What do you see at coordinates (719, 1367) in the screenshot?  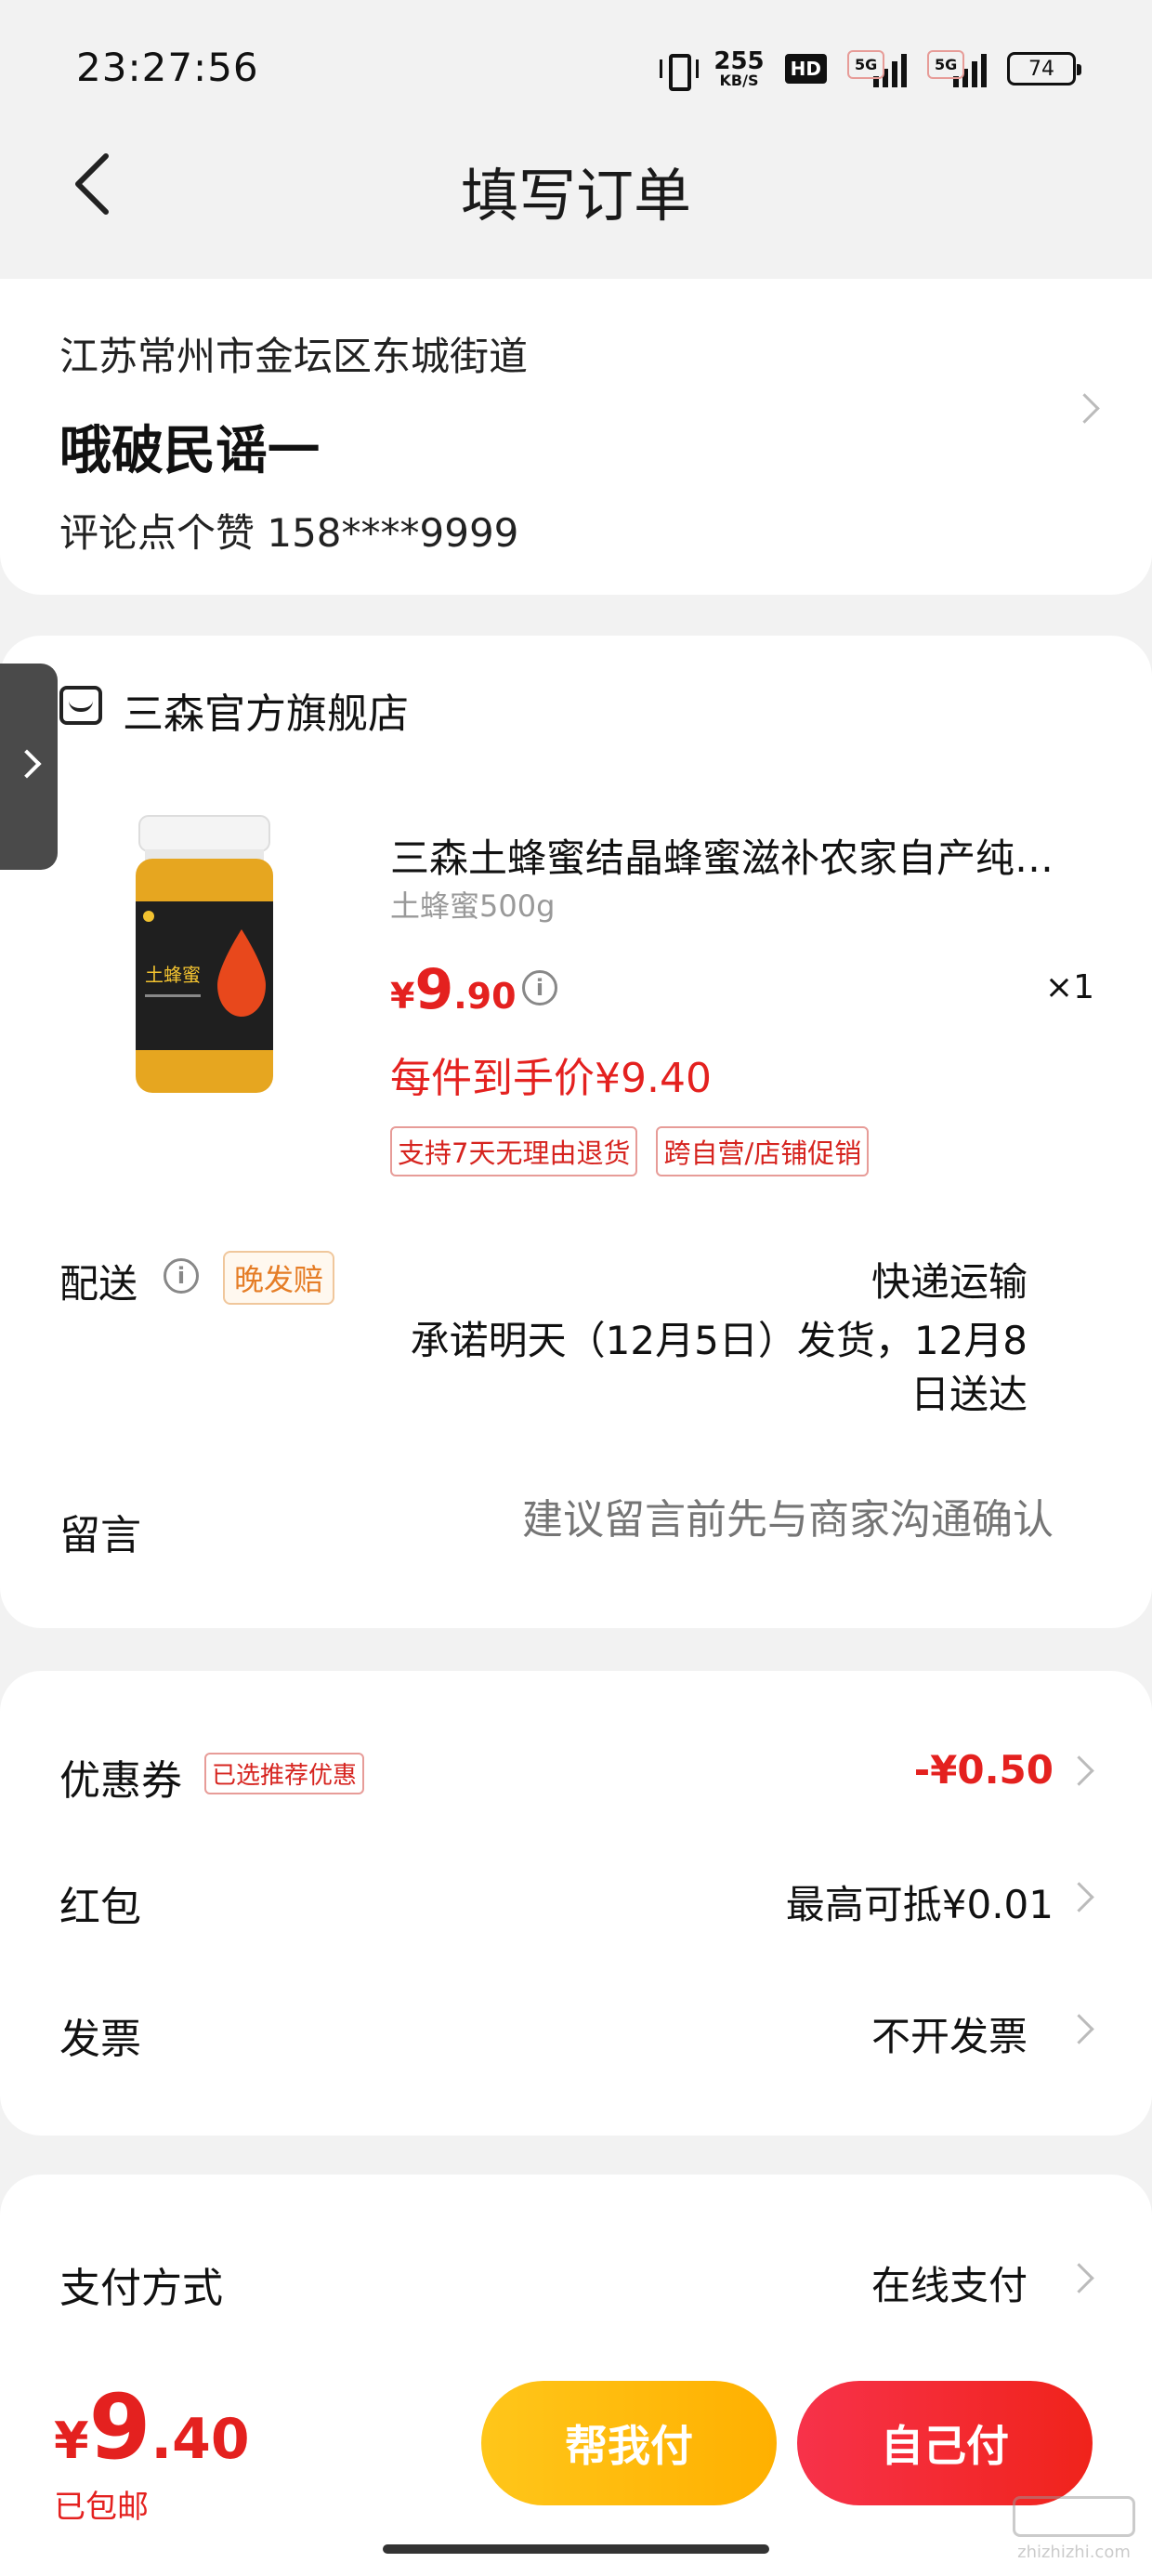 I see `shipping-promise: 承诺明天（12月5日）发货，12月8日送达` at bounding box center [719, 1367].